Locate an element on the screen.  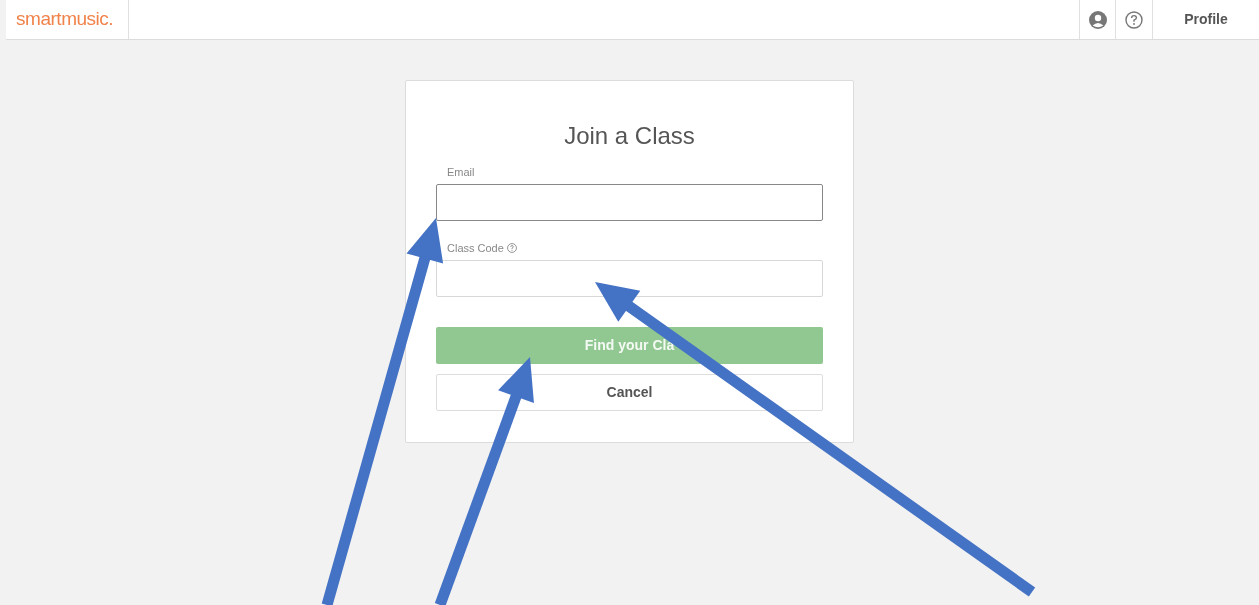
field-label: Email is located at coordinates (461, 172).